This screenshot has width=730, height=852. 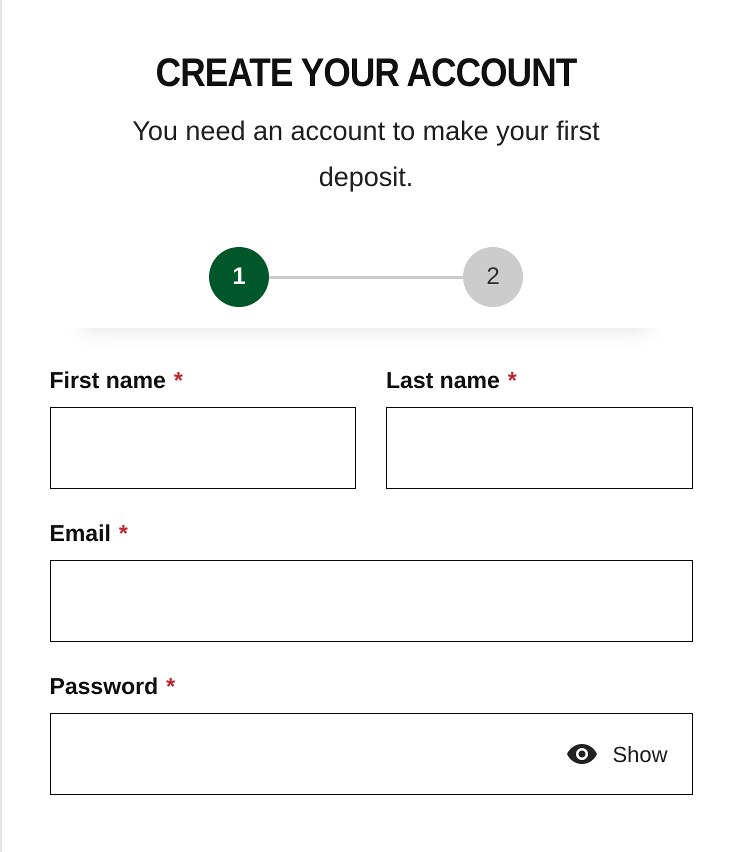 I want to click on step-indicator: 2, so click(x=493, y=277).